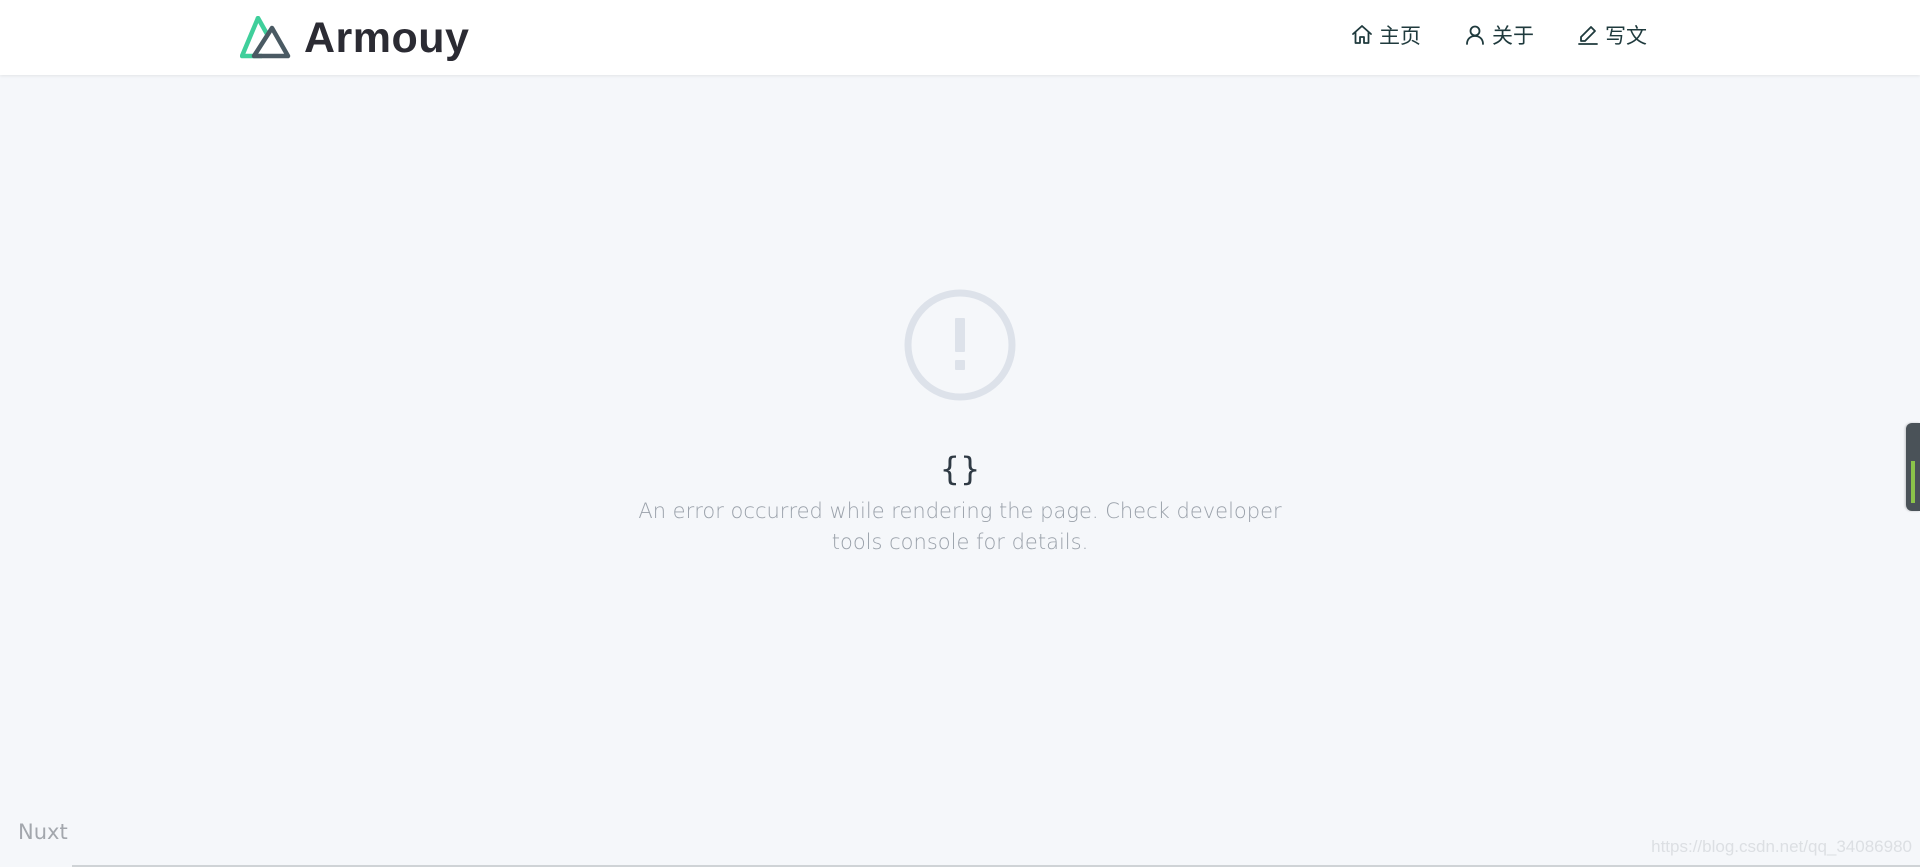 This screenshot has width=1920, height=867. What do you see at coordinates (1475, 35) in the screenshot?
I see `user-icon` at bounding box center [1475, 35].